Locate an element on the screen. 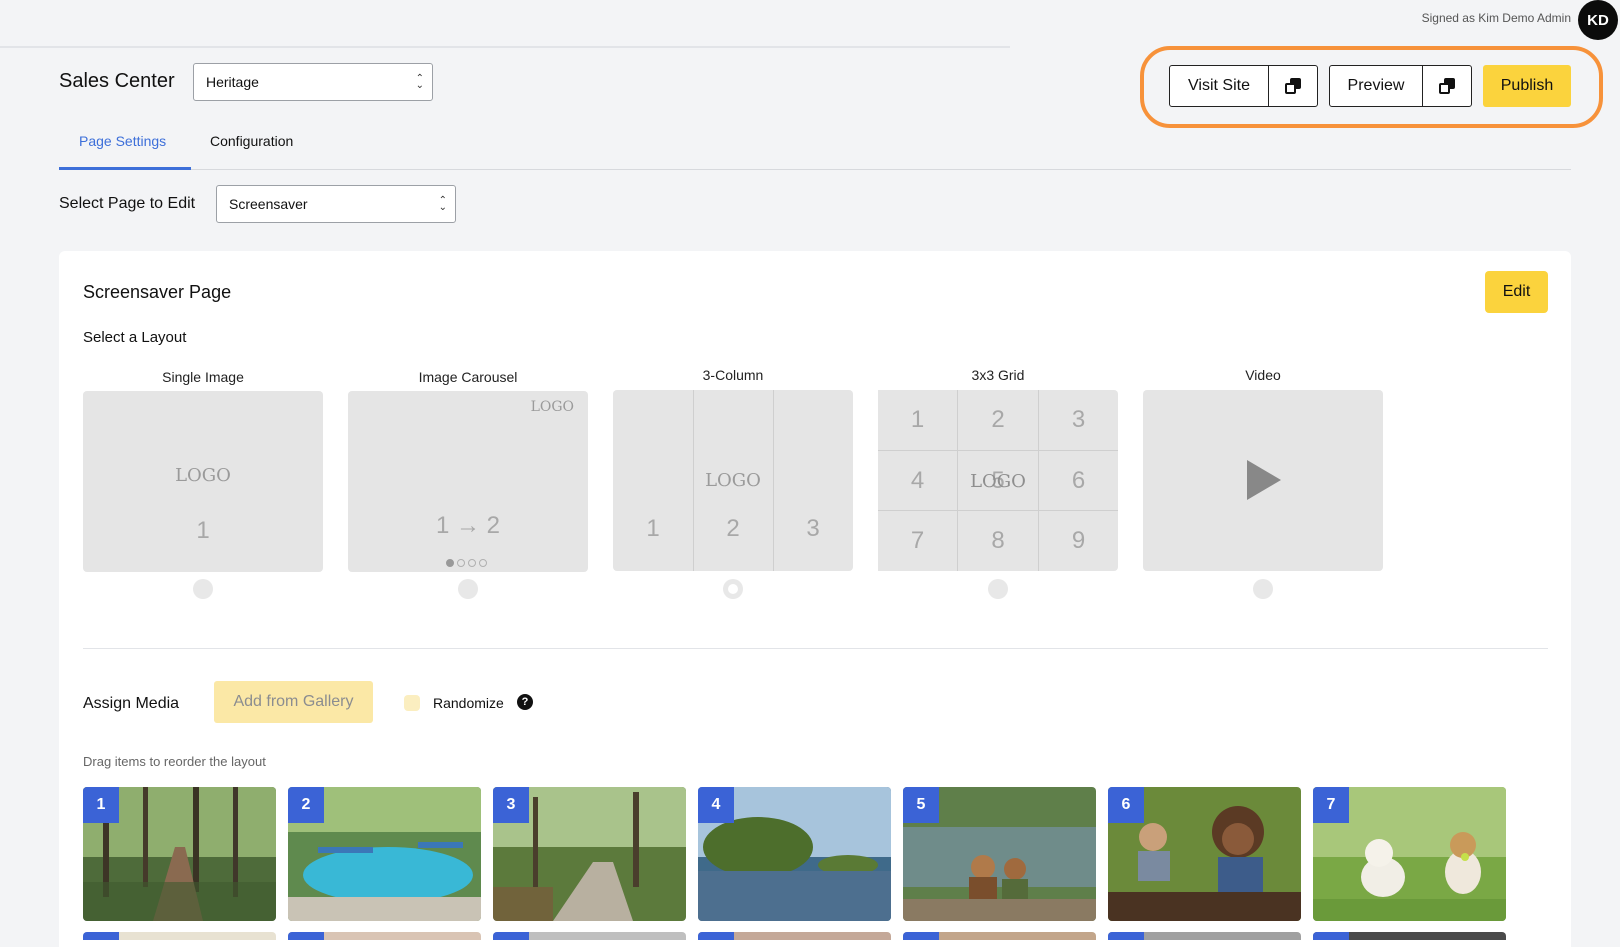 Image resolution: width=1620 pixels, height=947 pixels. page-select-value: Screensaver is located at coordinates (268, 204).